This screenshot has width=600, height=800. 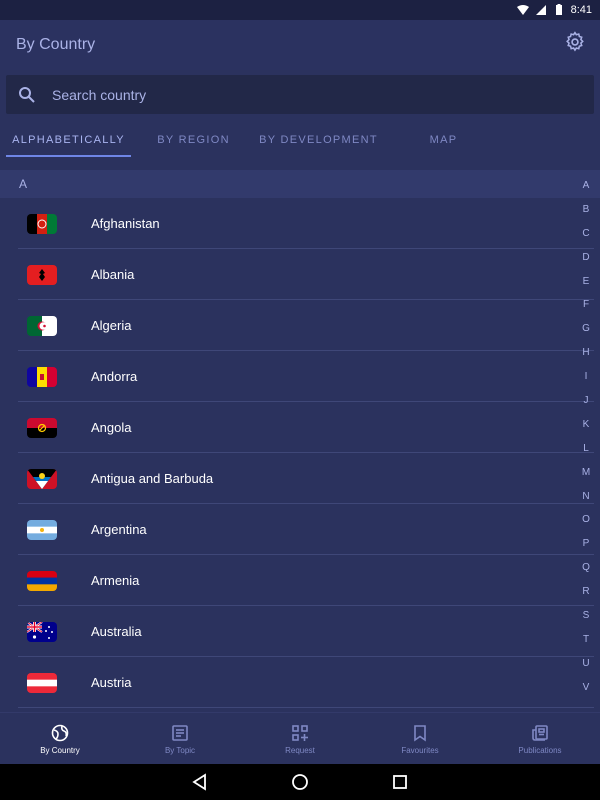 What do you see at coordinates (586, 572) in the screenshot?
I see `index-letter-q: Q` at bounding box center [586, 572].